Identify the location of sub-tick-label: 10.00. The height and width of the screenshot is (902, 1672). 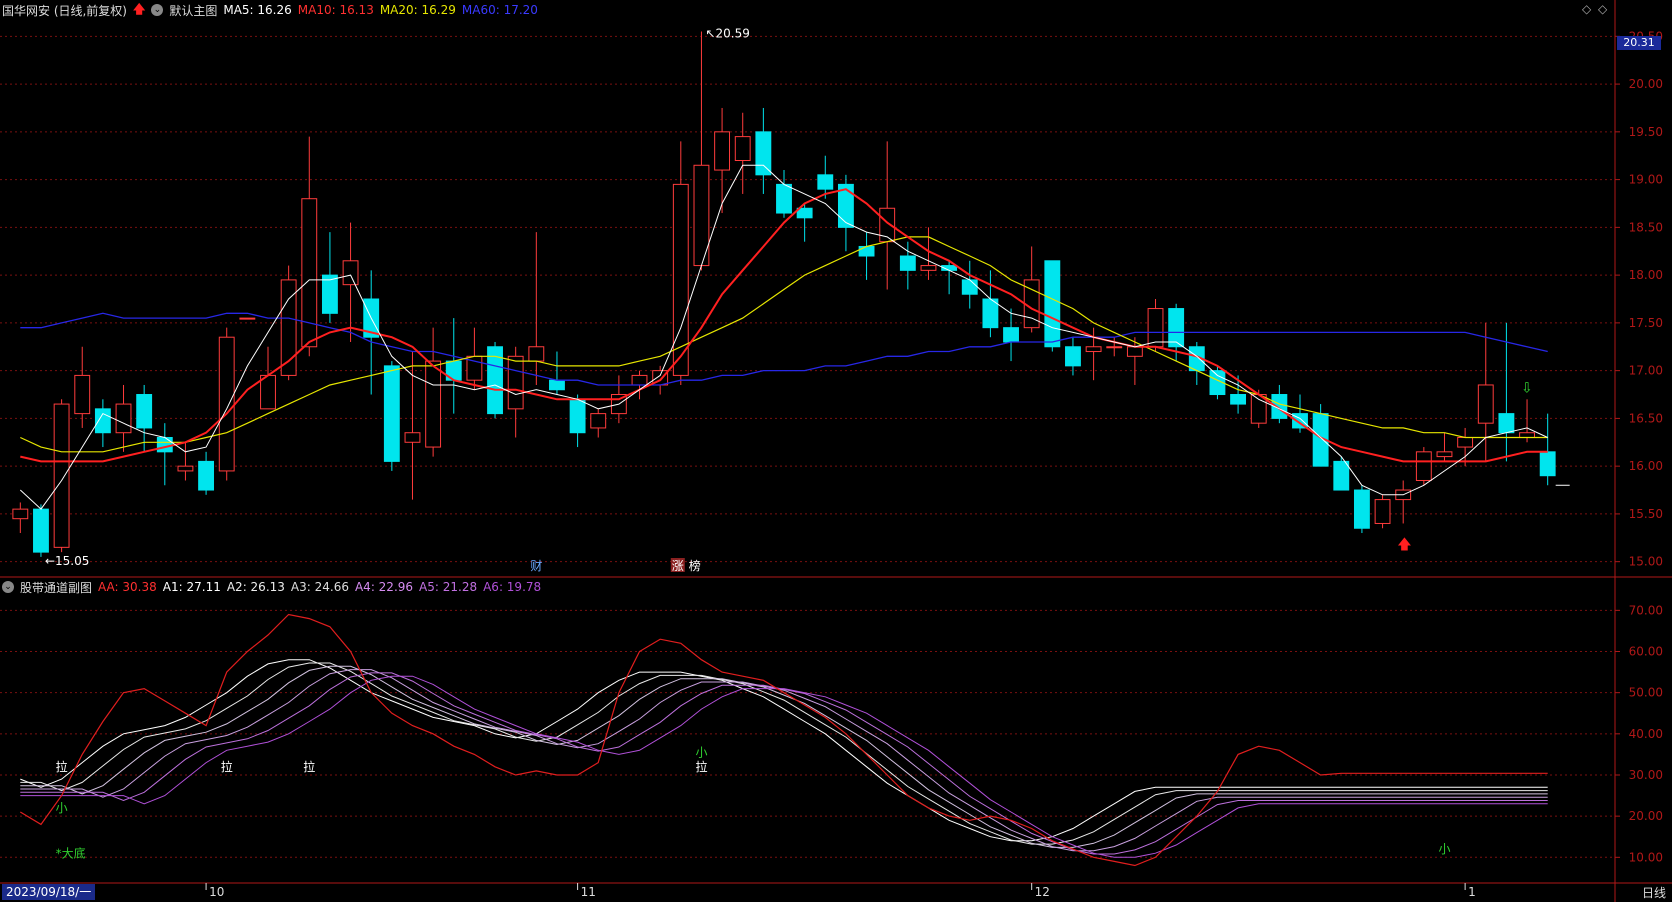
(1646, 857).